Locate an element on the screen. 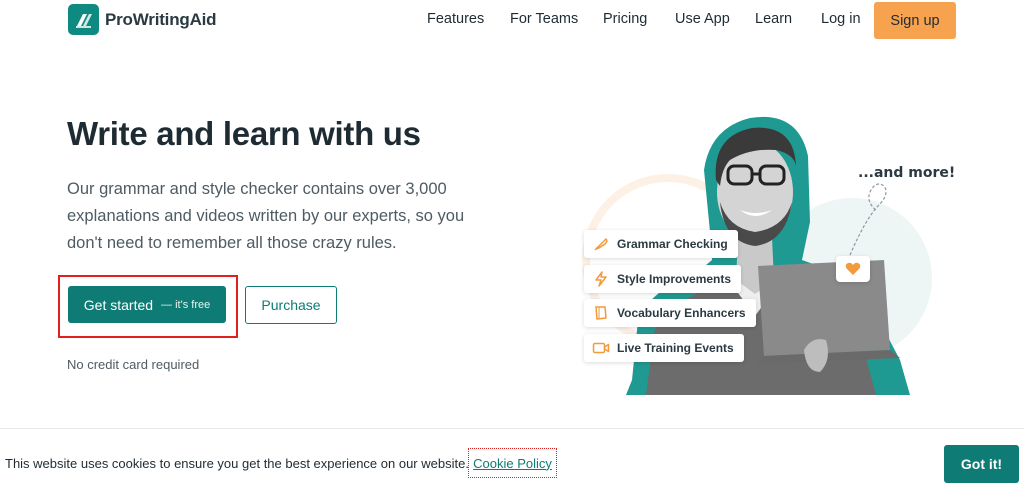 This screenshot has width=1024, height=495. feature-grammar-checking: Grammar Checking is located at coordinates (661, 244).